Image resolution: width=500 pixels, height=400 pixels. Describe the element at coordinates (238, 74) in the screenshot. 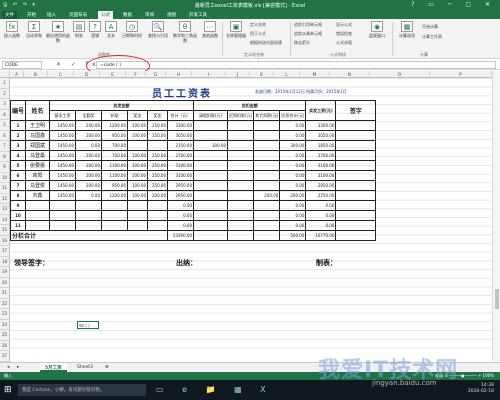

I see `column-header: J` at that location.